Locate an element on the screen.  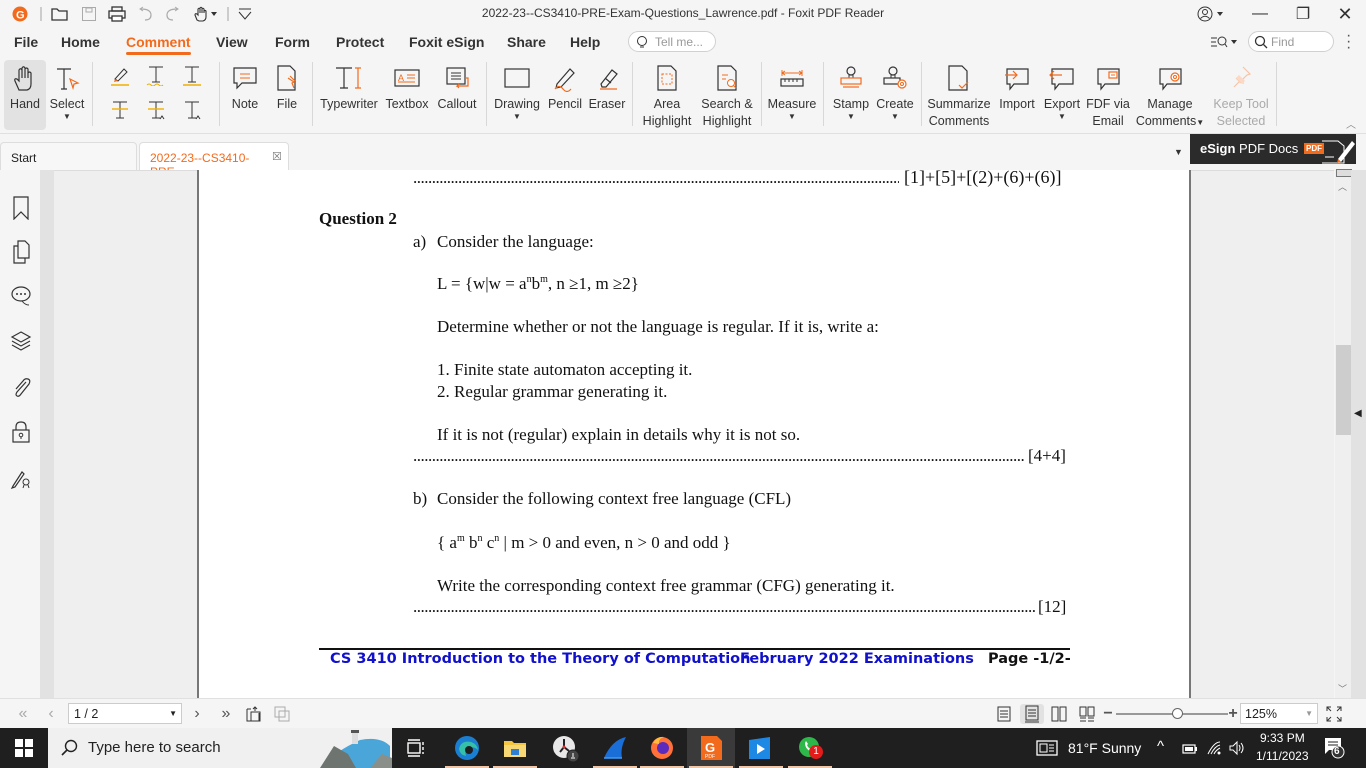
continuous-page-icon is located at coordinates (1032, 714).